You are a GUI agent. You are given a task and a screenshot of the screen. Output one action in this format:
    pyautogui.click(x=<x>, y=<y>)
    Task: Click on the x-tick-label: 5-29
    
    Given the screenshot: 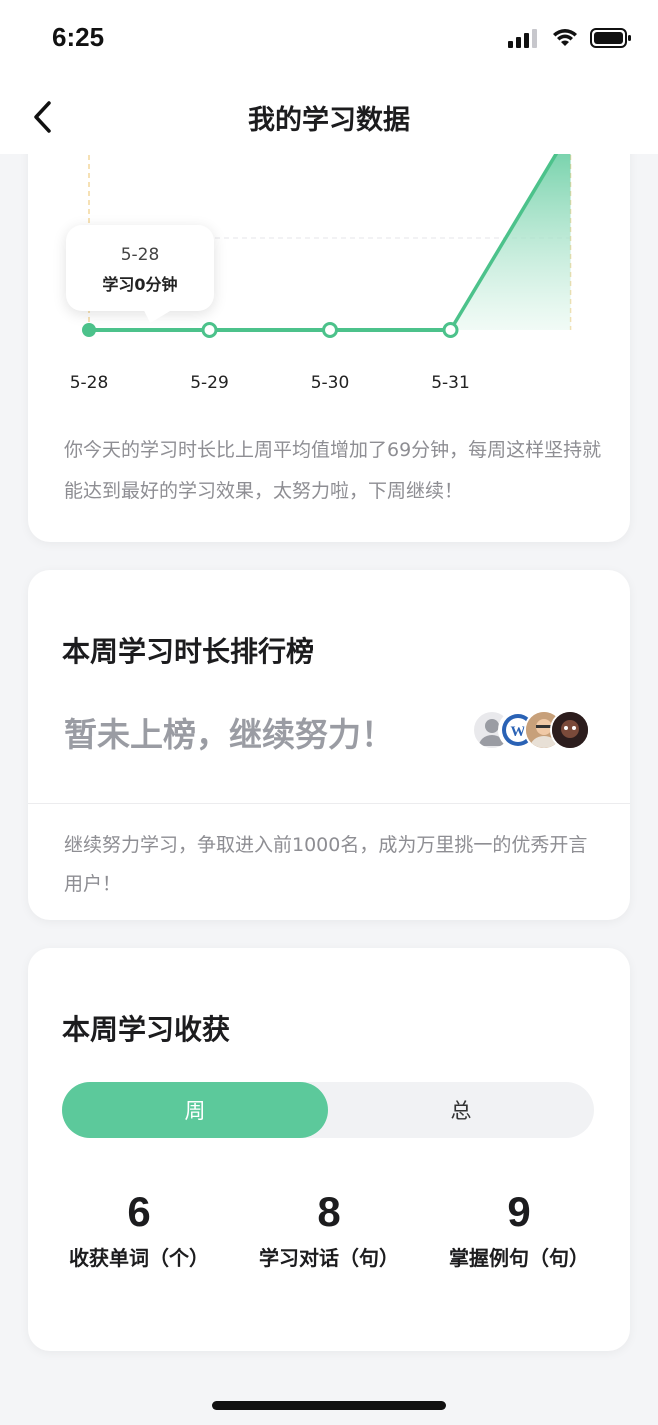 What is the action you would take?
    pyautogui.click(x=209, y=383)
    